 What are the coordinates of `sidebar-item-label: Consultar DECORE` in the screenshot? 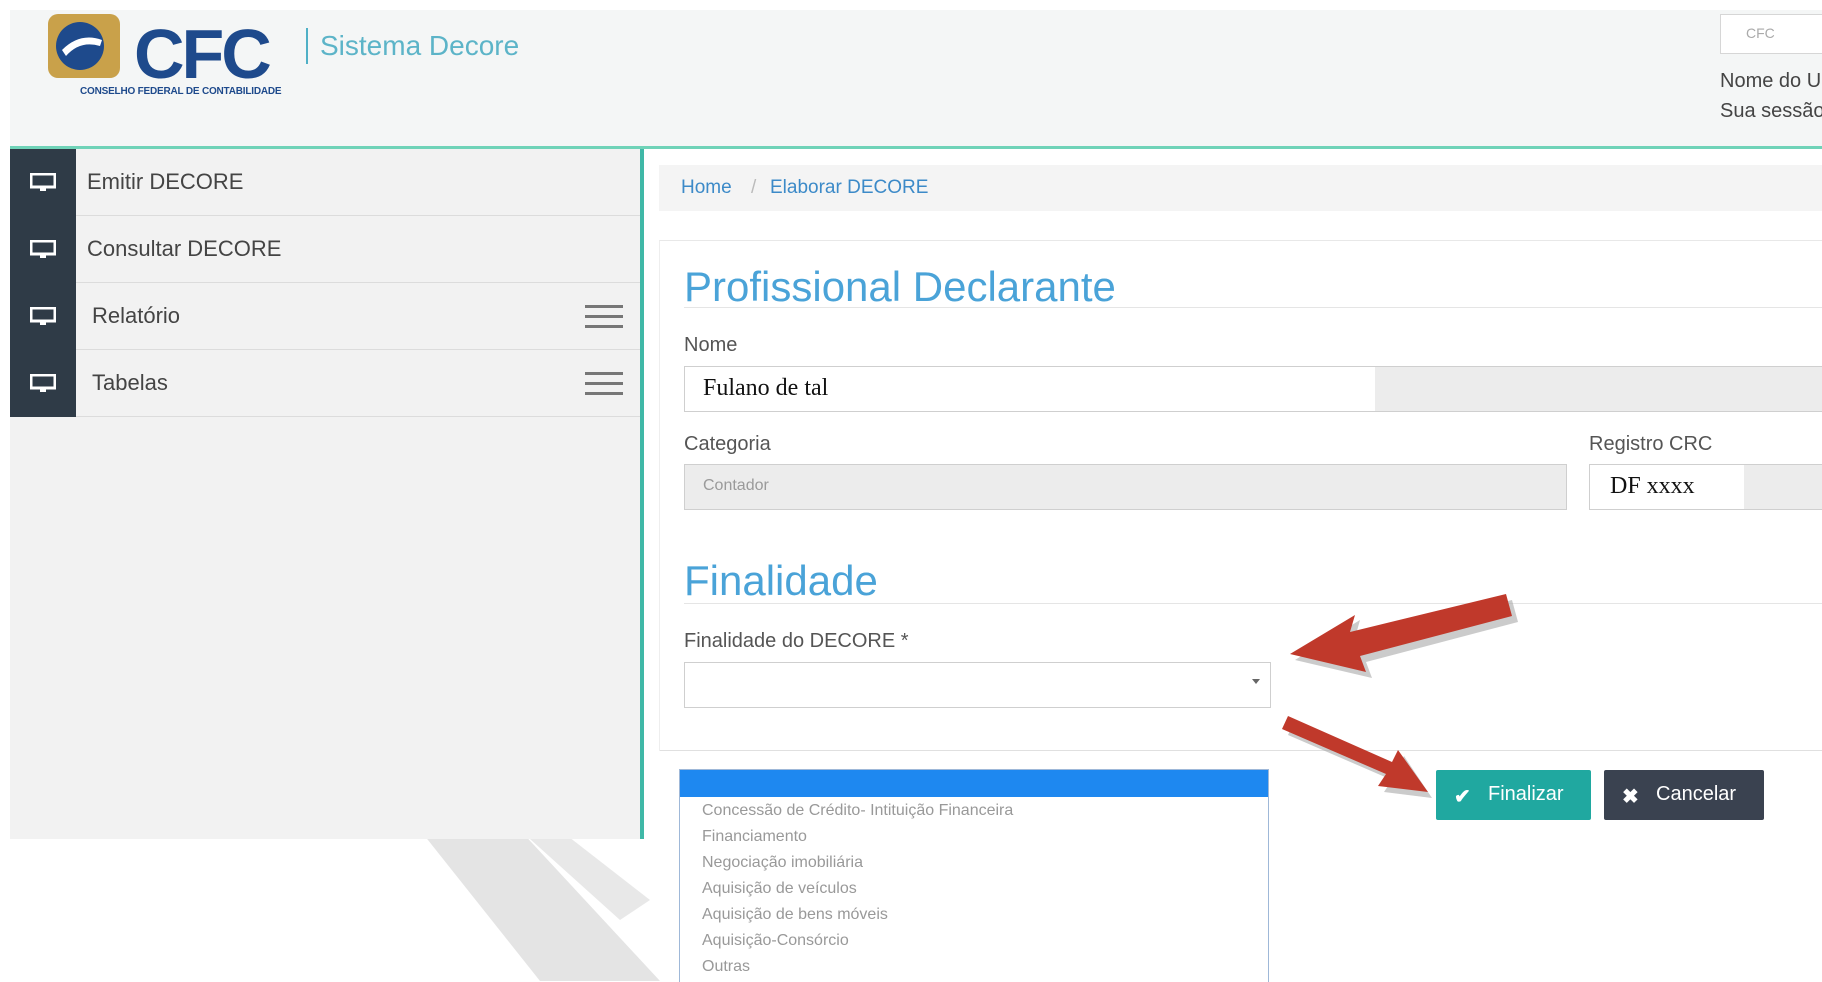 It's located at (184, 248).